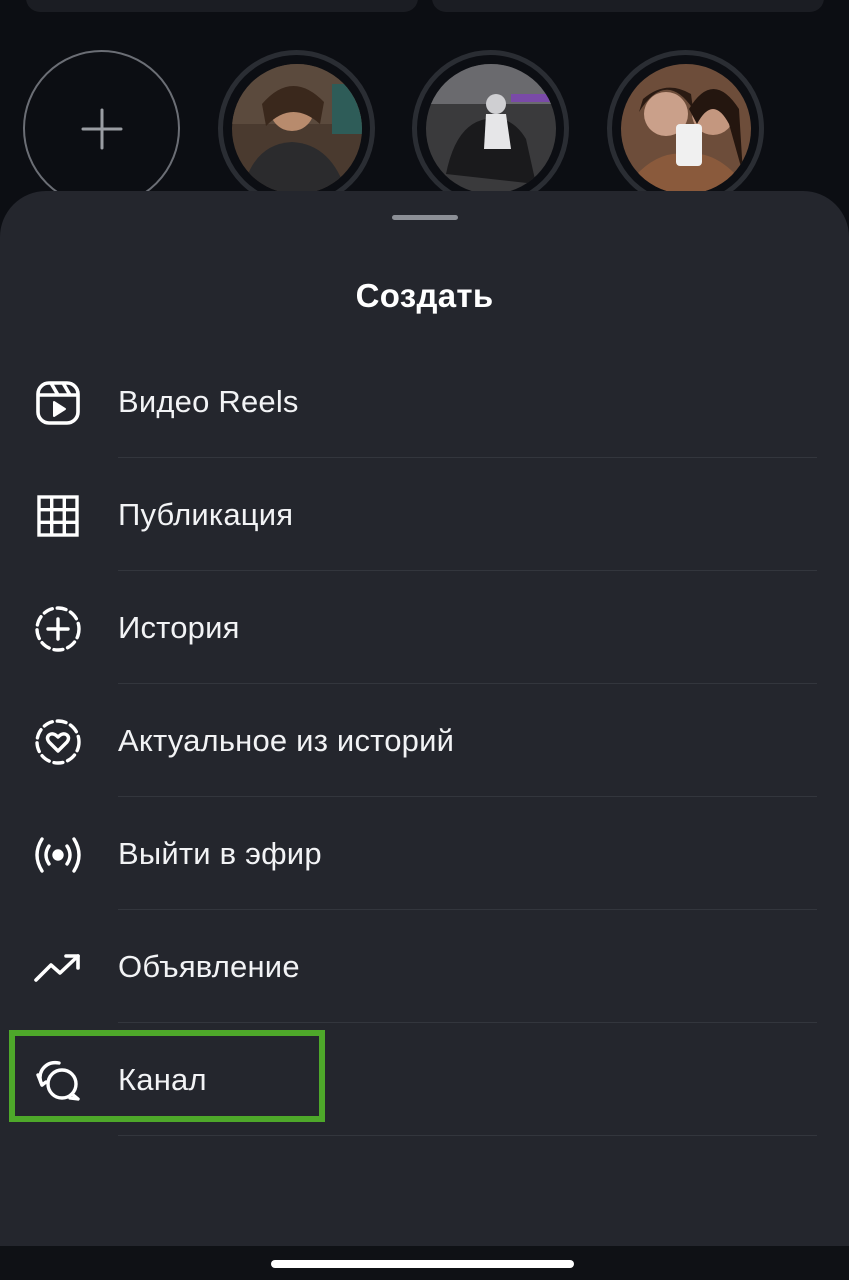  I want to click on menu-item-story: История, so click(424, 627).